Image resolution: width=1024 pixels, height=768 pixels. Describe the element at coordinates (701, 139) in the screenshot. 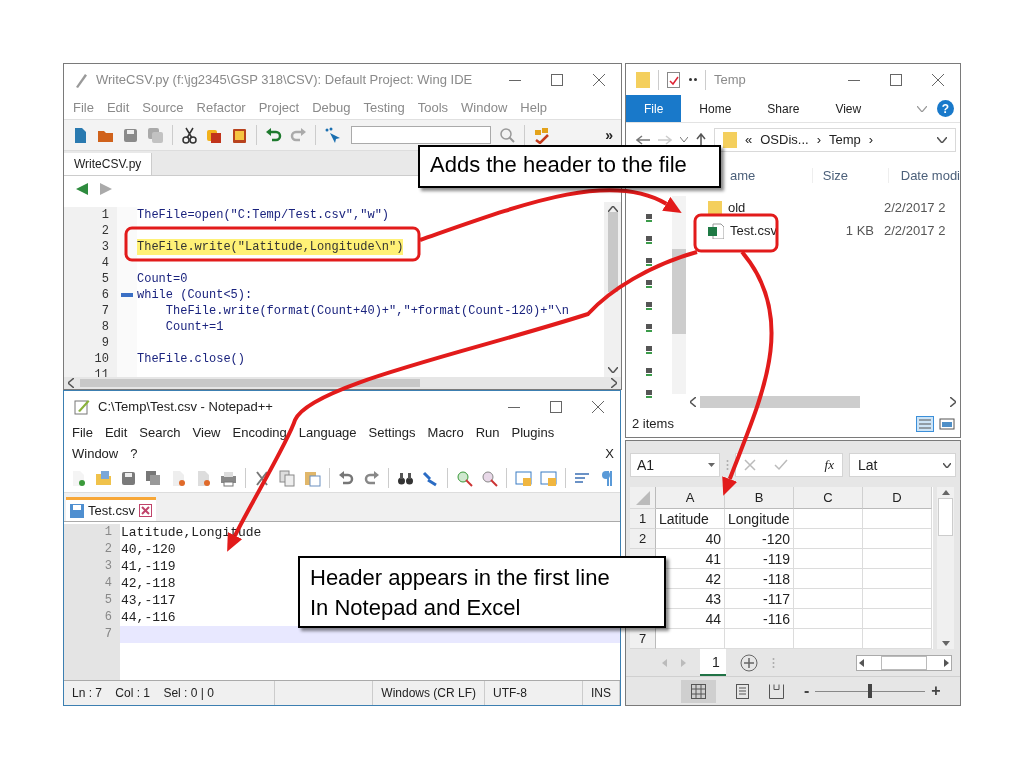

I see `up-arrow-icon` at that location.